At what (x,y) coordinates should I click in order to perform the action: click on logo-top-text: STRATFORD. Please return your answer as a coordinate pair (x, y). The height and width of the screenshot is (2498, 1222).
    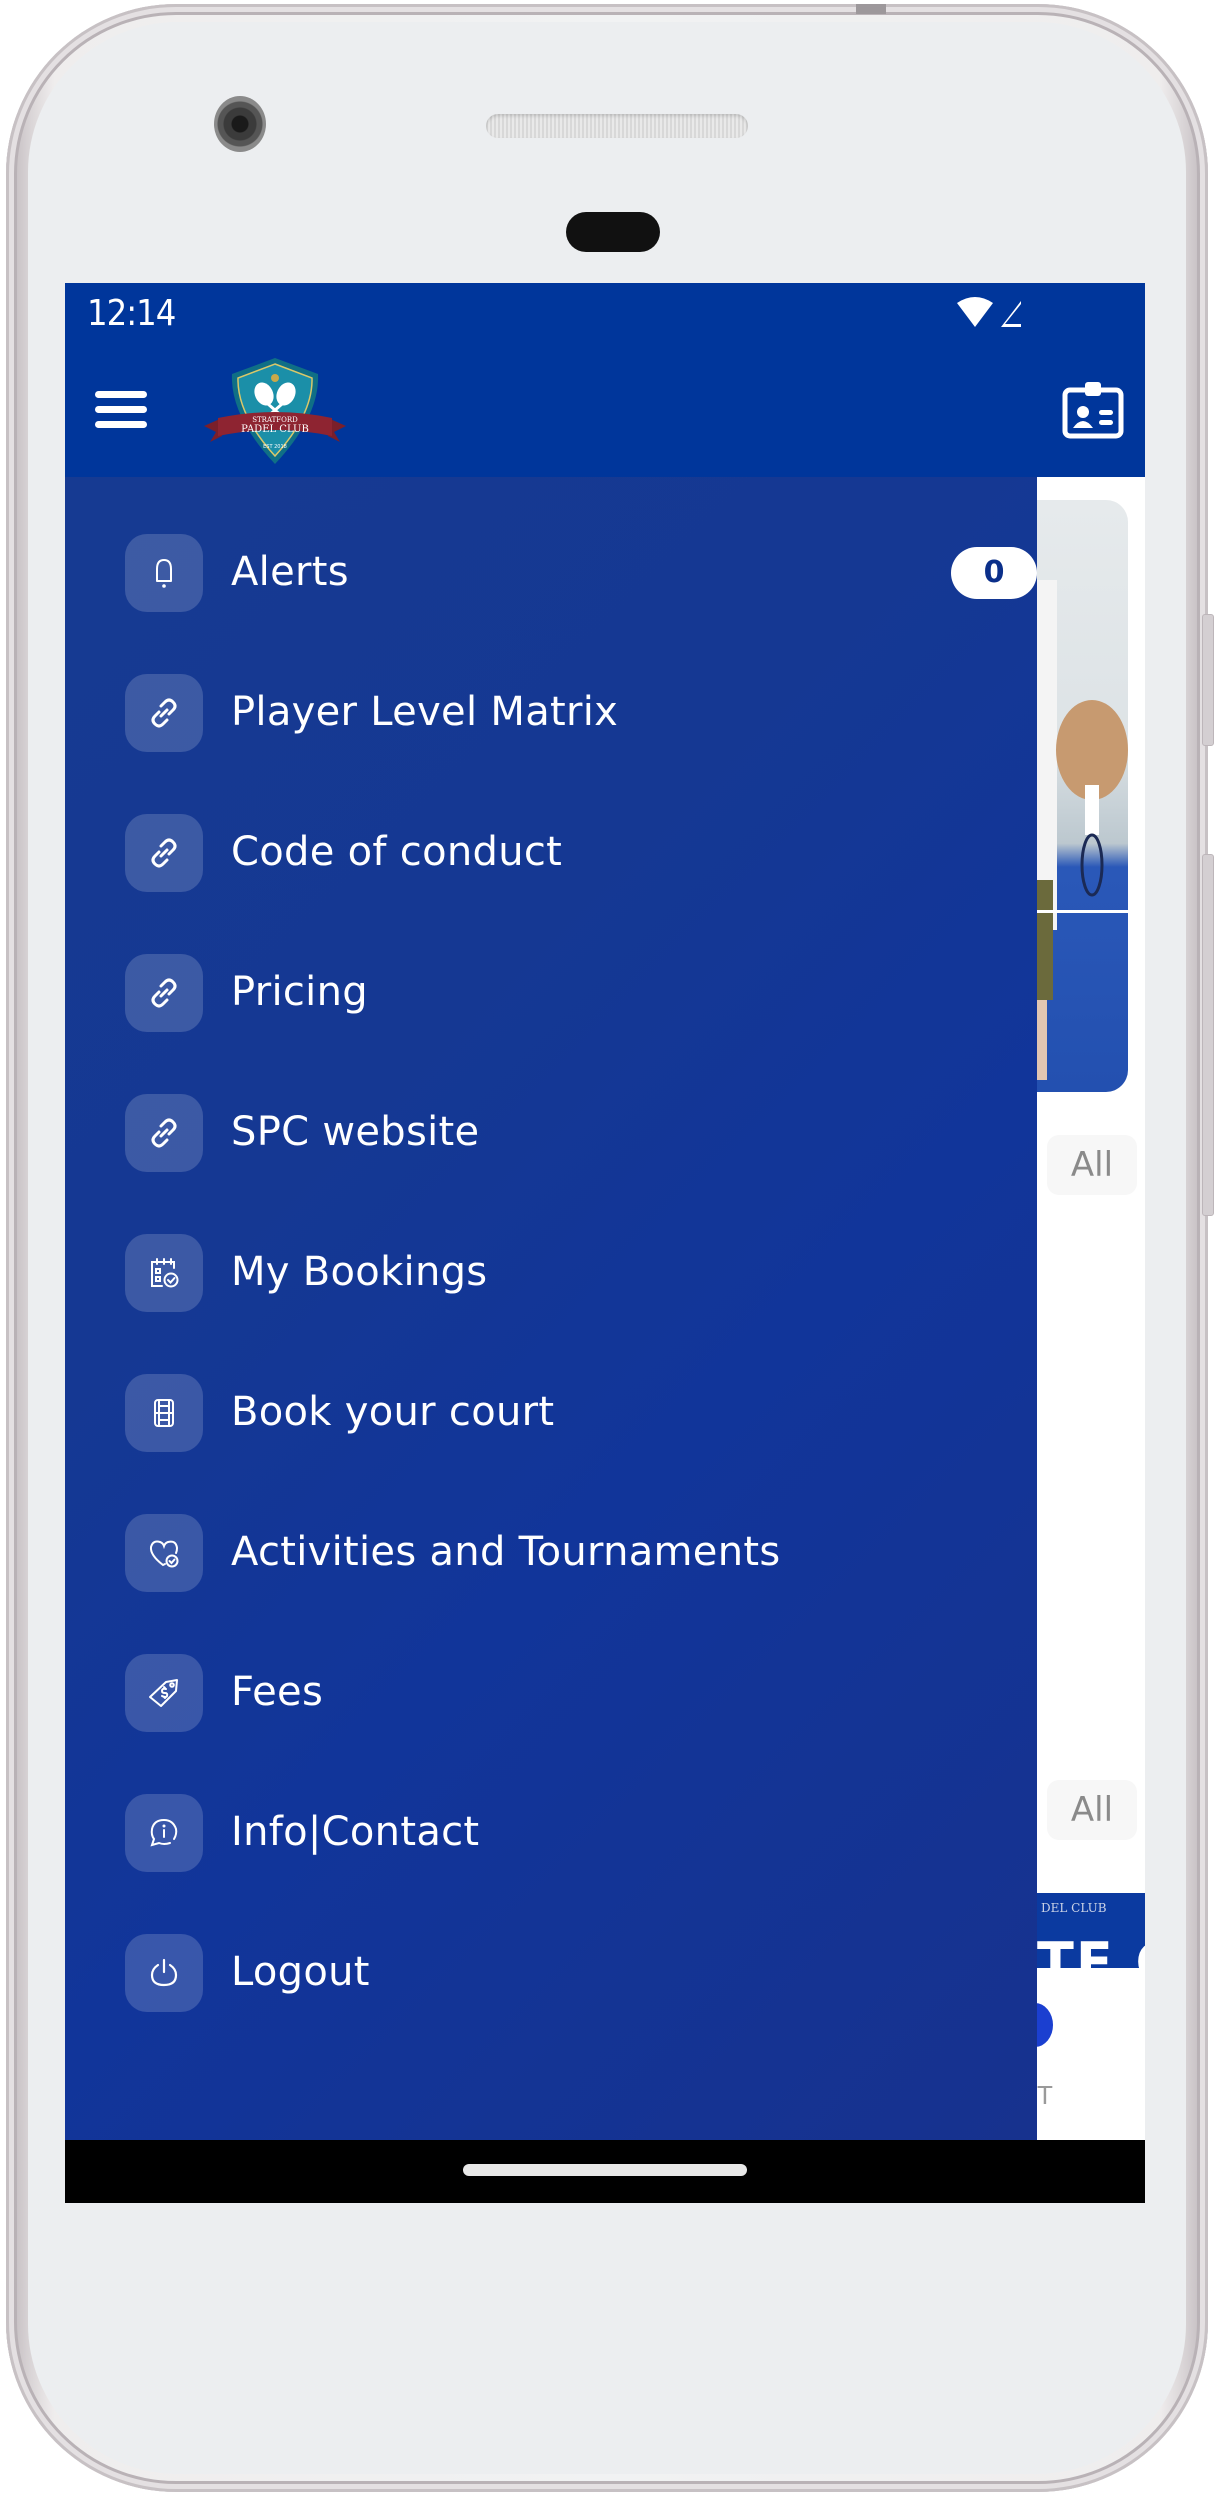
    Looking at the image, I should click on (275, 420).